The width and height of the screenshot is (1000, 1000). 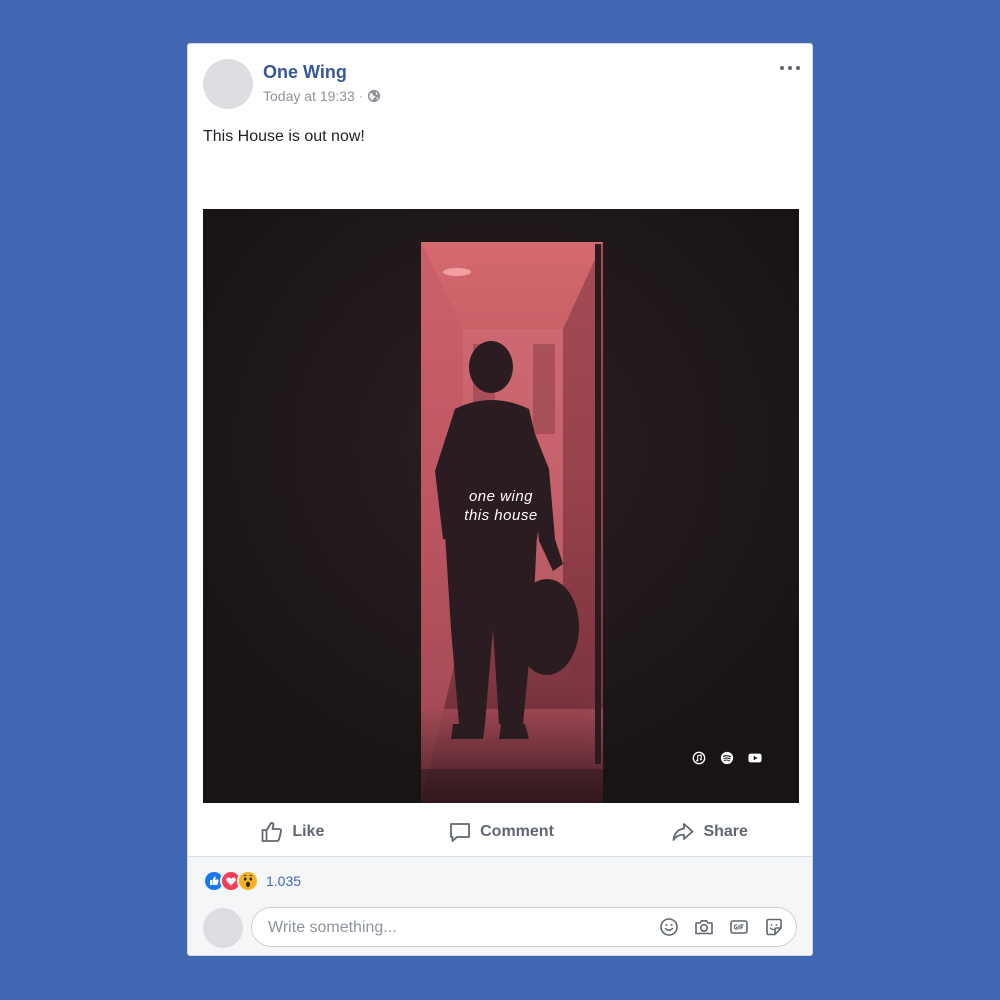 What do you see at coordinates (725, 831) in the screenshot?
I see `share-label: Share` at bounding box center [725, 831].